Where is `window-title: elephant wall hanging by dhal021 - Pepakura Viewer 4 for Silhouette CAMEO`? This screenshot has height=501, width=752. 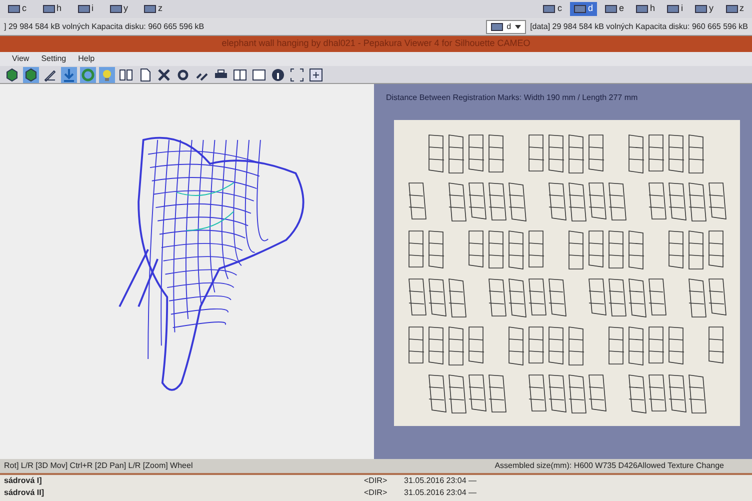 window-title: elephant wall hanging by dhal021 - Pepakura Viewer 4 for Silhouette CAMEO is located at coordinates (376, 43).